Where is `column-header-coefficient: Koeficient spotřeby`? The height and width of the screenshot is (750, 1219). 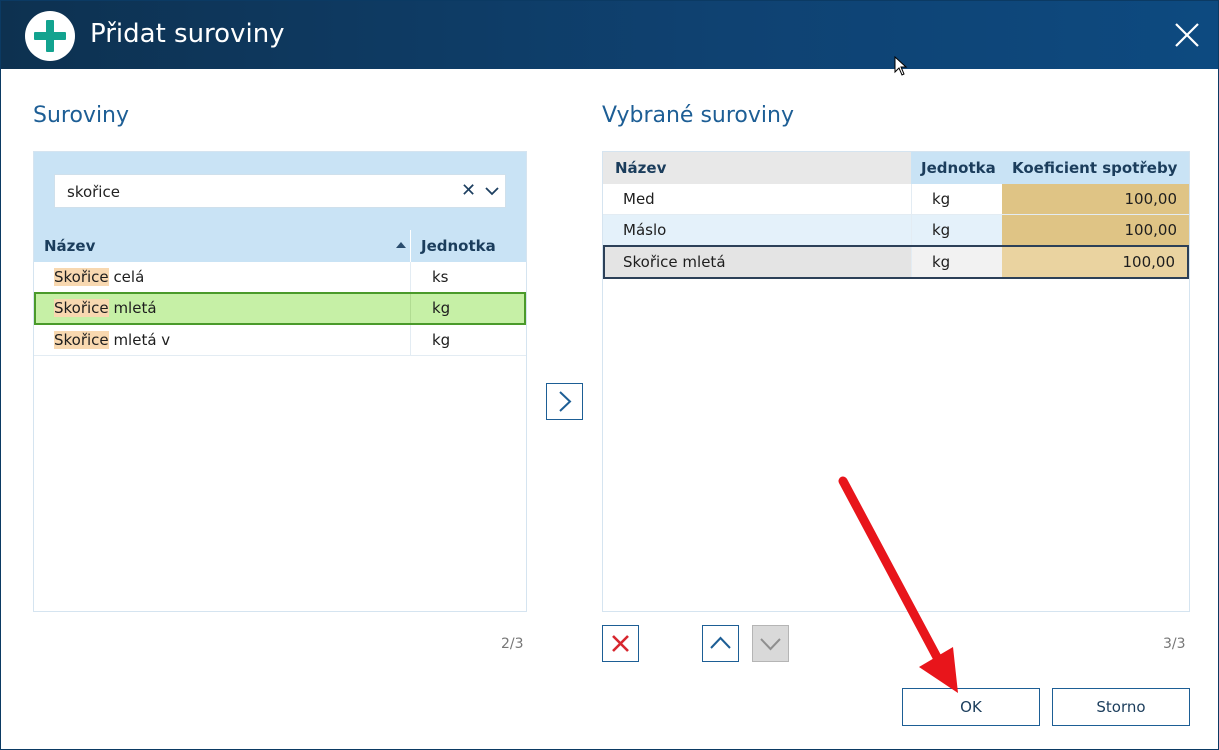
column-header-coefficient: Koeficient spotřeby is located at coordinates (1095, 168).